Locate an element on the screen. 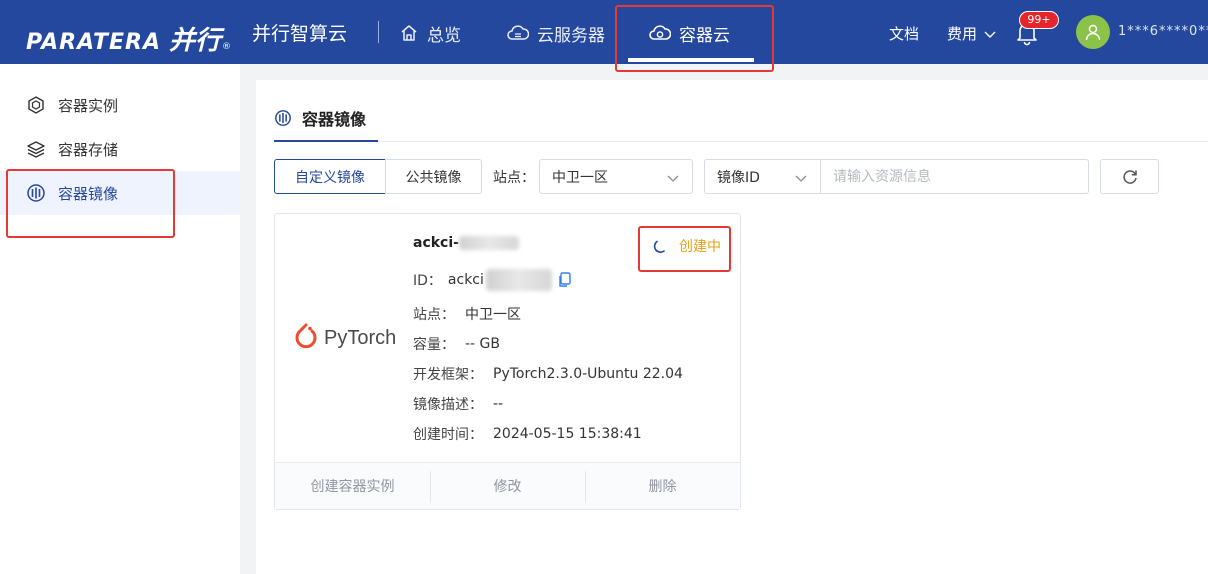 The image size is (1208, 574). nav-cloud-server-label: 云服务器 is located at coordinates (571, 35).